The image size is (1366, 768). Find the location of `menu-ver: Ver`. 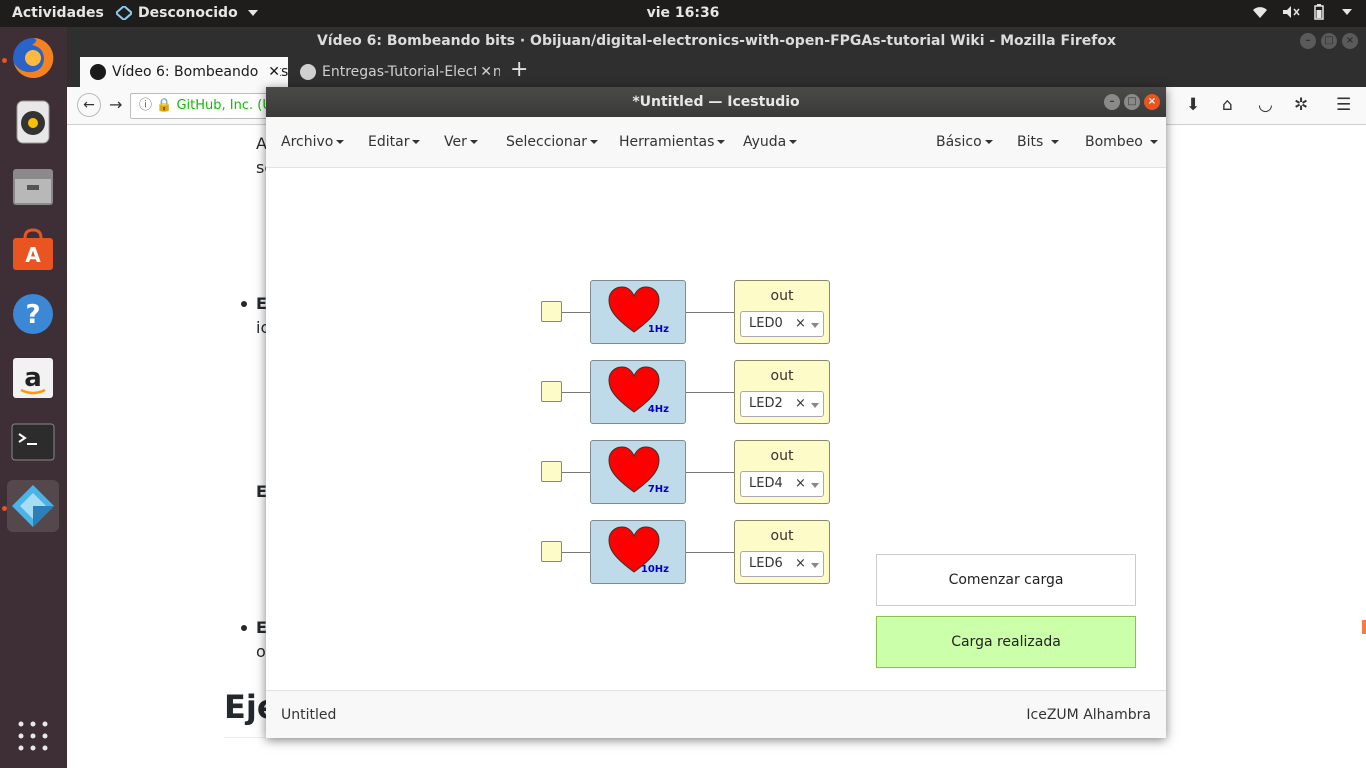

menu-ver: Ver is located at coordinates (461, 142).